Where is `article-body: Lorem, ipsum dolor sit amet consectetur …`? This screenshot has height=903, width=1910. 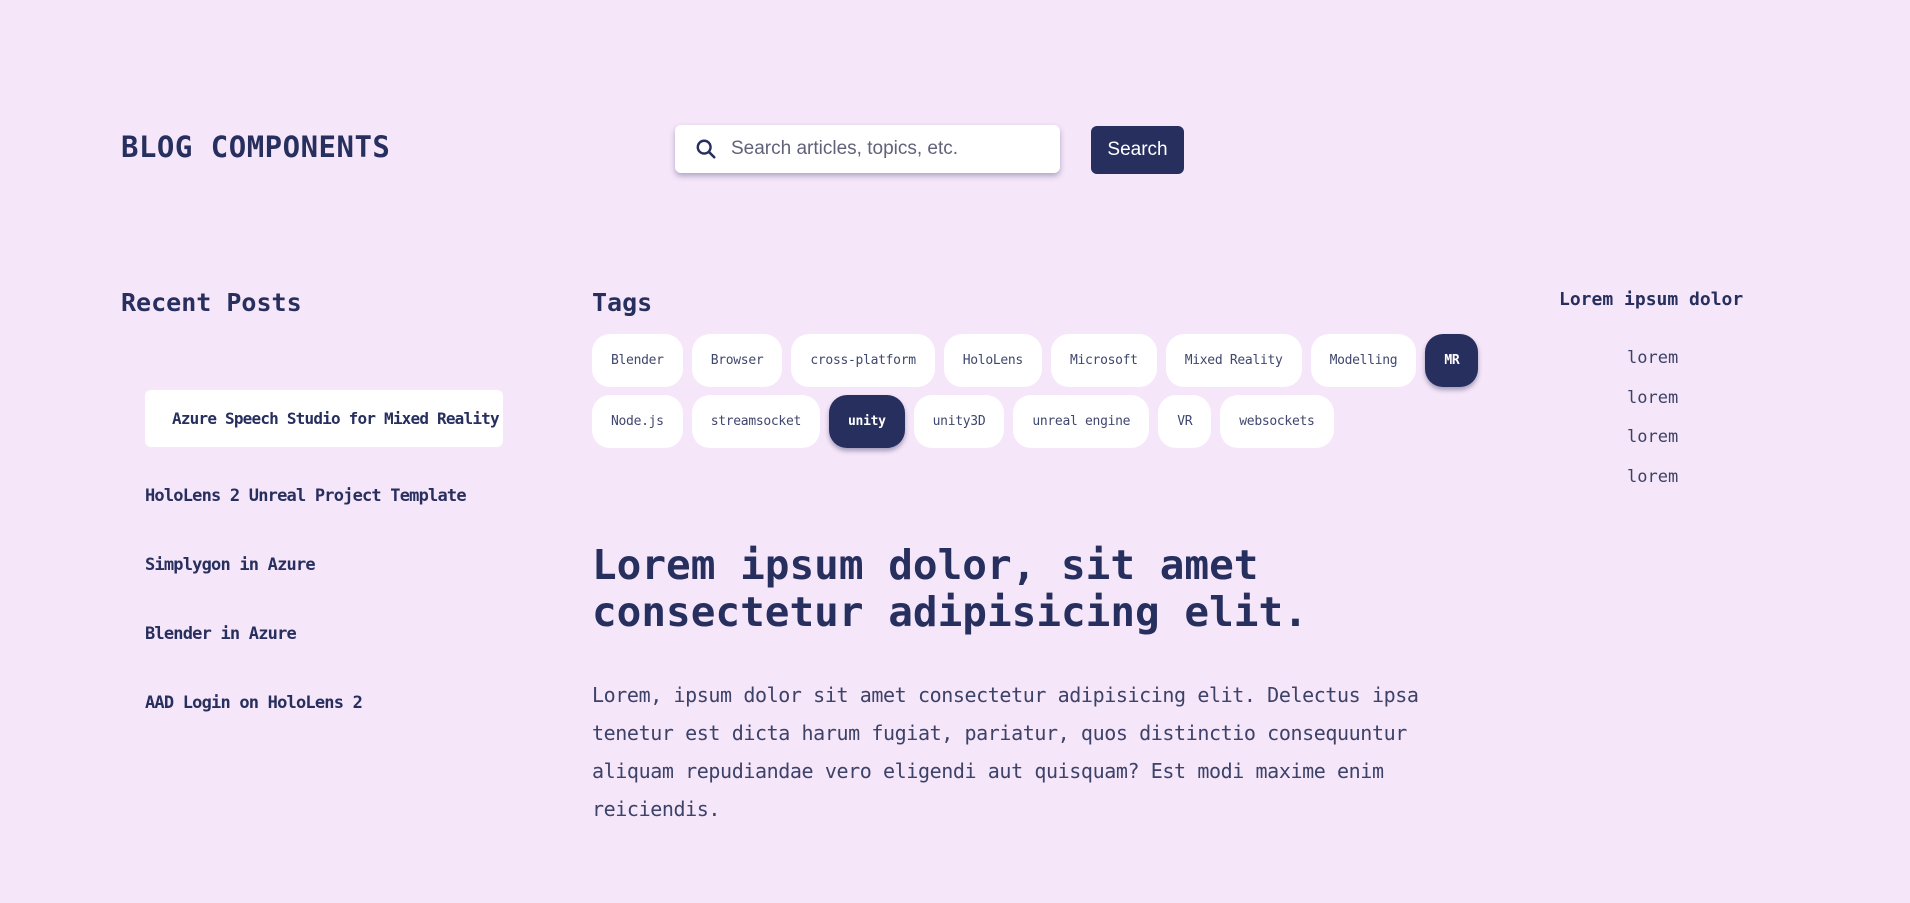 article-body: Lorem, ipsum dolor sit amet consectetur … is located at coordinates (1005, 752).